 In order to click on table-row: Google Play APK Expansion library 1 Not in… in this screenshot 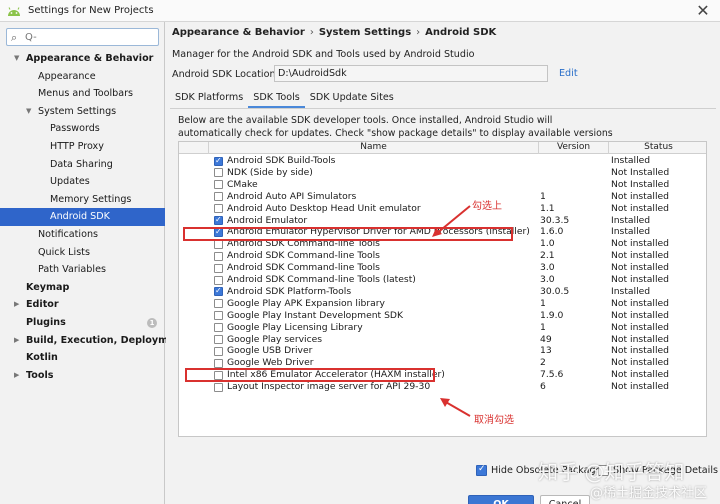, I will do `click(442, 303)`.